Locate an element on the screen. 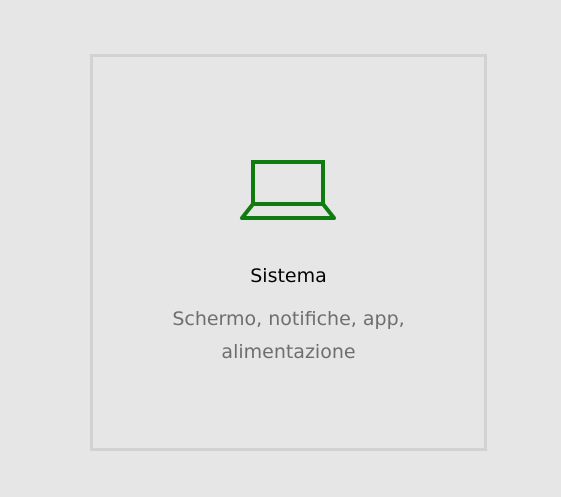  tile-description-line-2: alimentazione is located at coordinates (288, 352).